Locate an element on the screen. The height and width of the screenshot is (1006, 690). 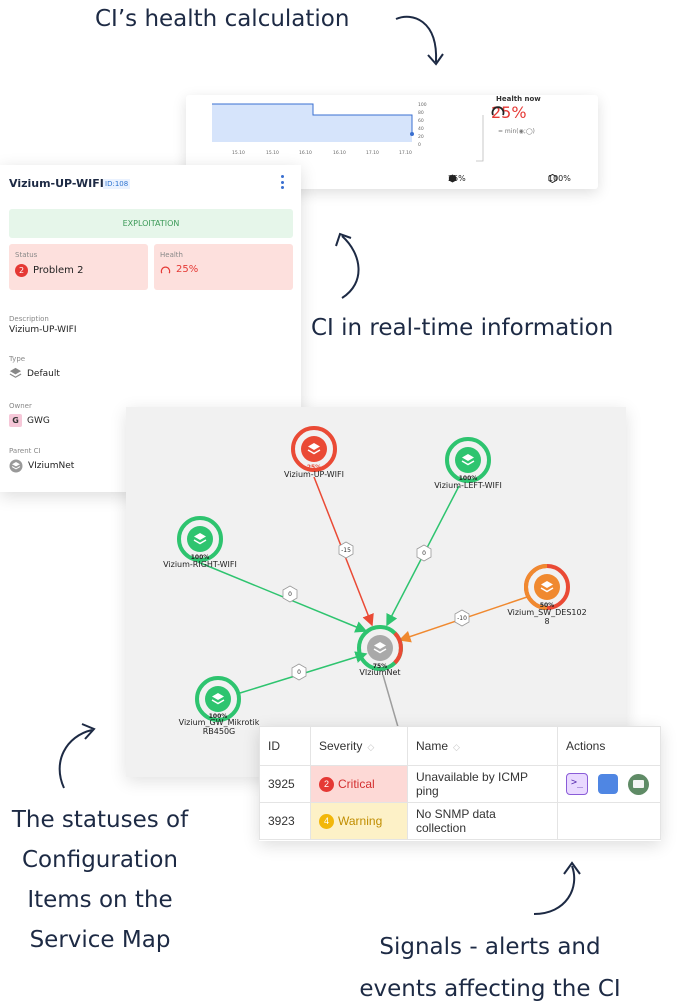
node-label: Vizium_GW_MikrotikRB450G is located at coordinates (219, 727).